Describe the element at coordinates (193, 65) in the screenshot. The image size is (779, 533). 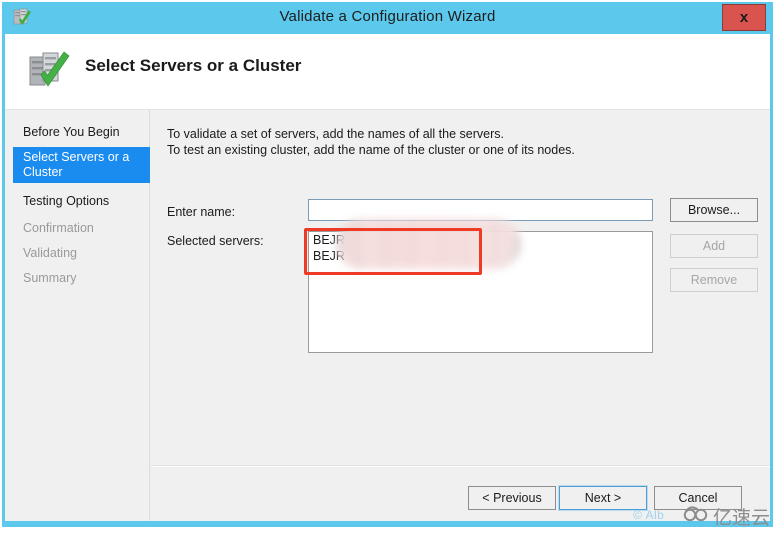
I see `page-title: Select Servers or a Cluster` at that location.